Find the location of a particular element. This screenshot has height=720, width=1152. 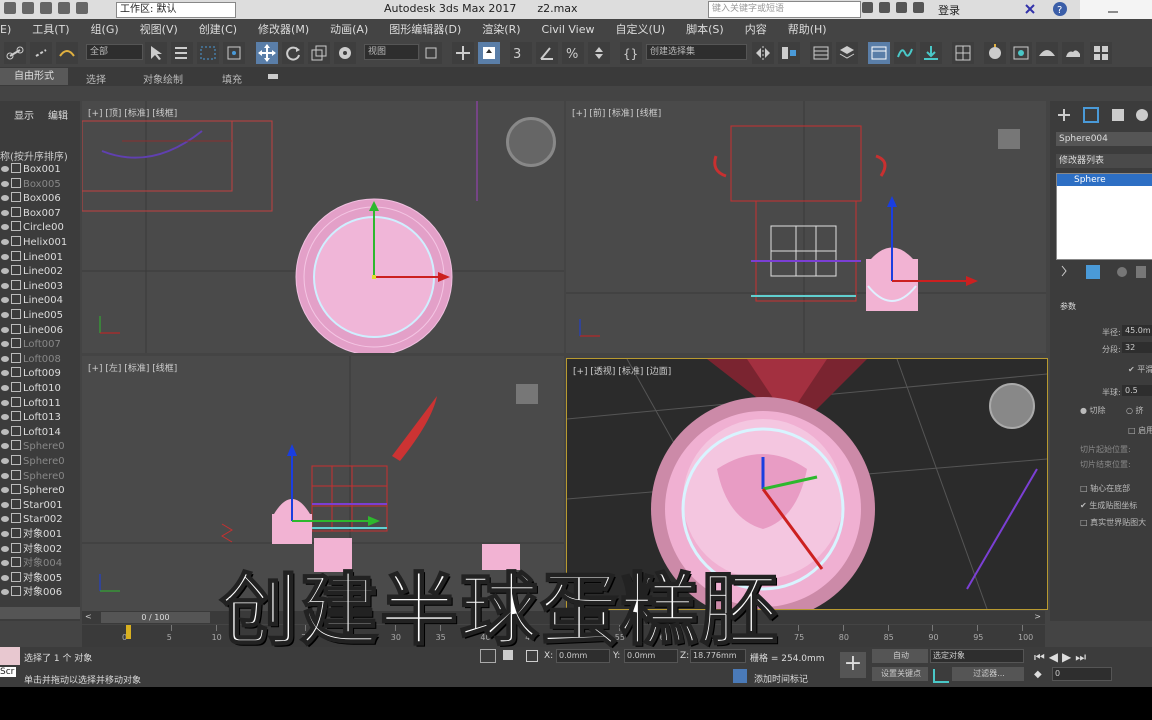

unlink-icon is located at coordinates (41, 53).